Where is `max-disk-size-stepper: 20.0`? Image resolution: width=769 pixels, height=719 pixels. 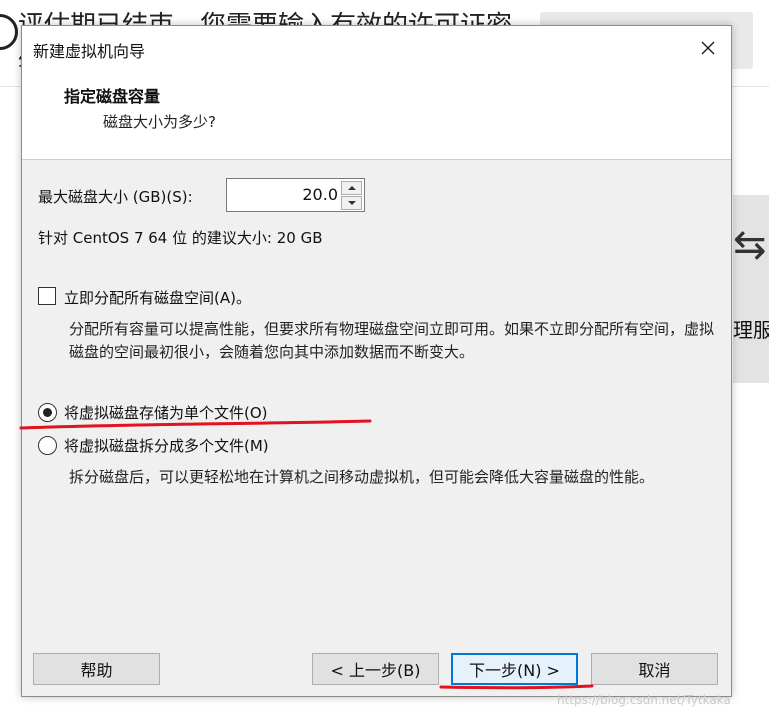
max-disk-size-stepper: 20.0 is located at coordinates (295, 195).